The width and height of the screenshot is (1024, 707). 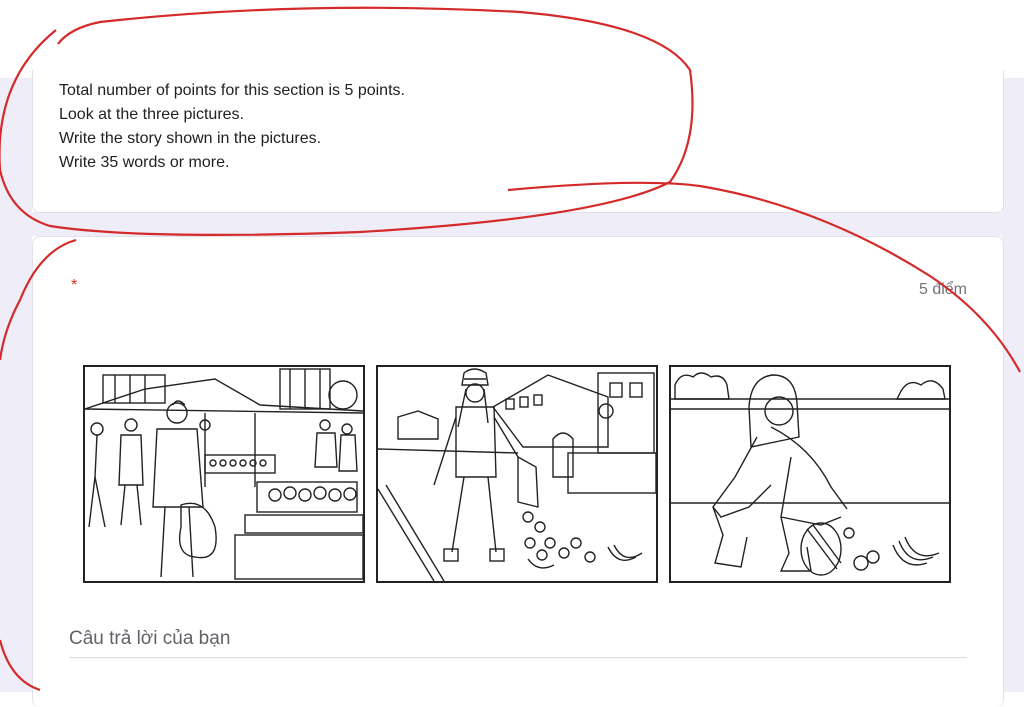 I want to click on answer-input, so click(x=518, y=639).